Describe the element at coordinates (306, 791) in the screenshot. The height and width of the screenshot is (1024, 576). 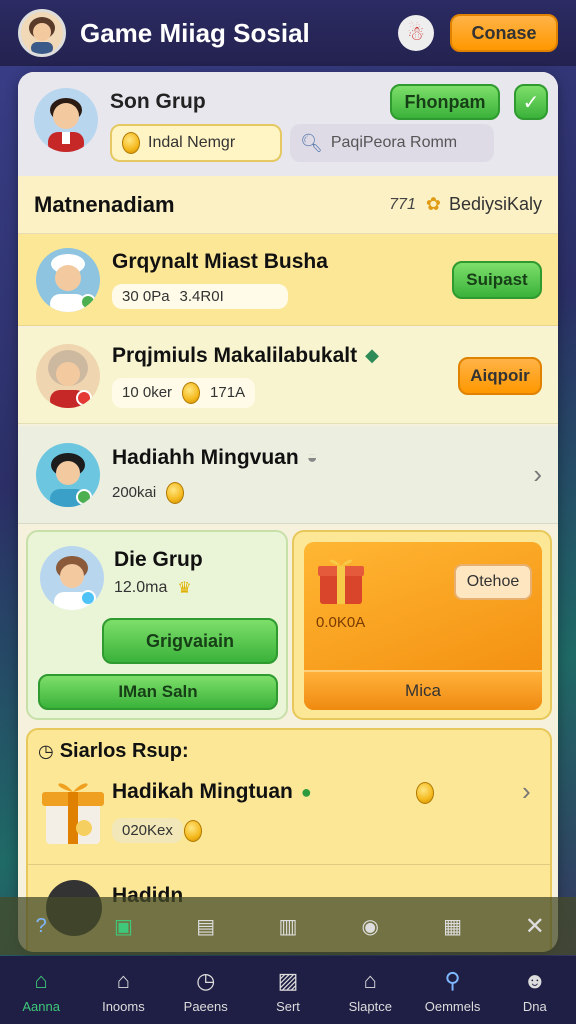
I see `token-icon: ●` at that location.